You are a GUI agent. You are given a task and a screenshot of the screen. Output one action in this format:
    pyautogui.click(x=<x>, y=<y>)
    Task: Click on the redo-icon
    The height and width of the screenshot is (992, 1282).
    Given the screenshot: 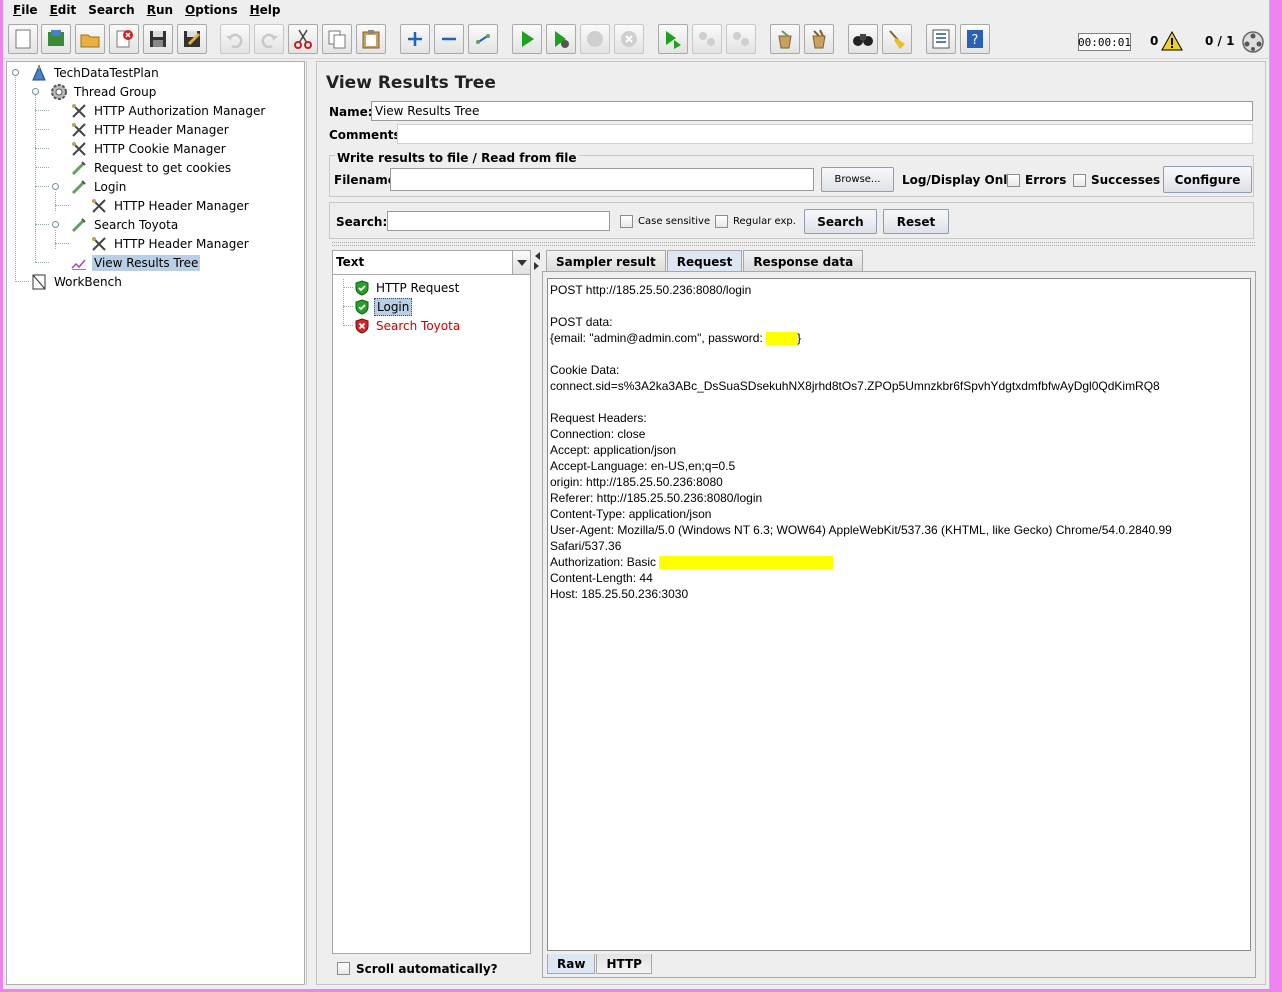 What is the action you would take?
    pyautogui.click(x=269, y=41)
    